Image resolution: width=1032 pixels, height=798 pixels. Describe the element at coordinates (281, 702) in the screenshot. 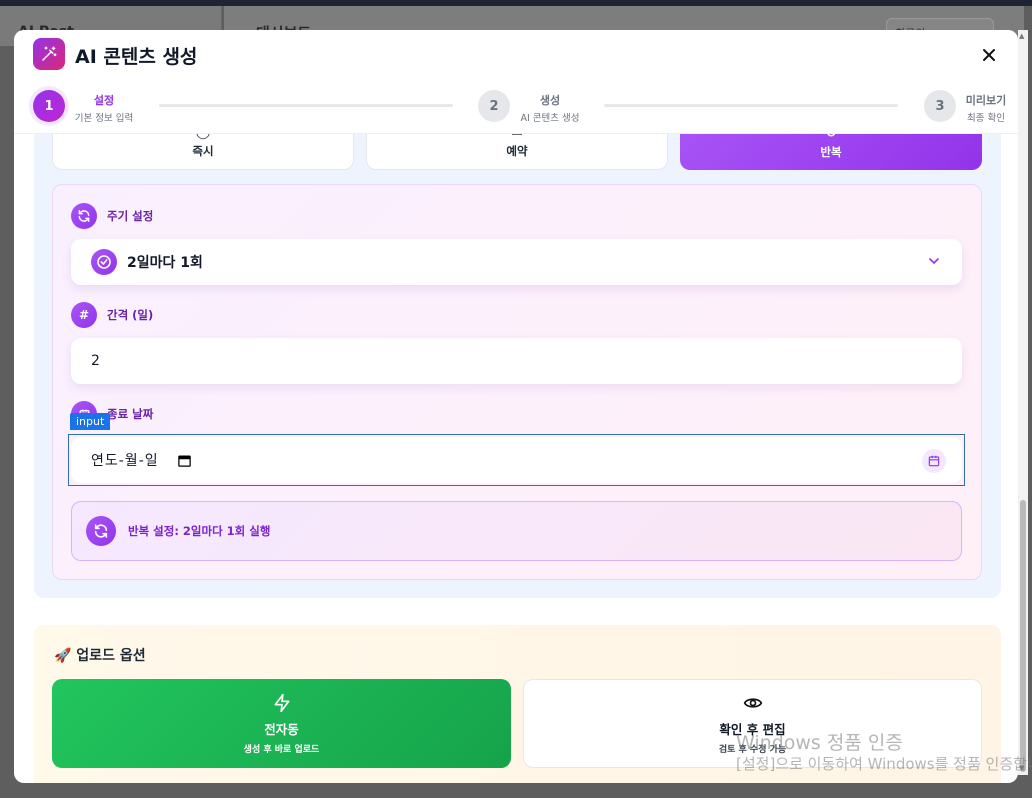

I see `lightning-icon` at that location.